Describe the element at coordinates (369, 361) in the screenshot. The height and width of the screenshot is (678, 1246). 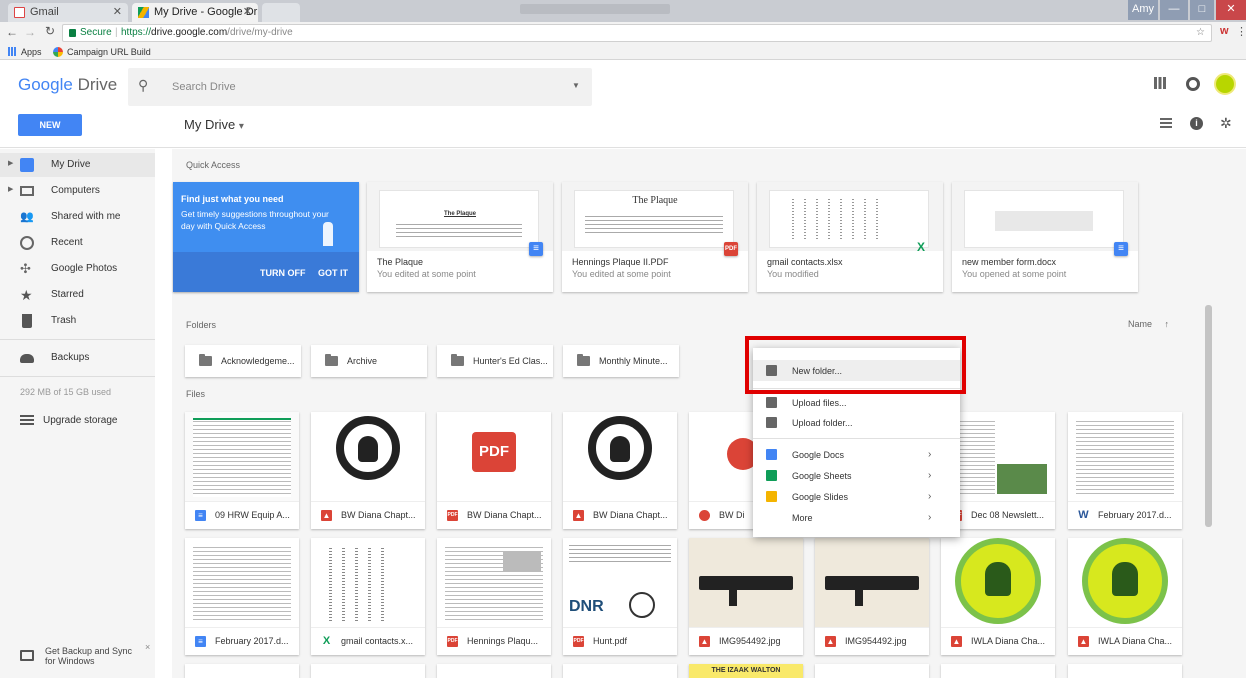
I see `folder-item: Archive` at that location.